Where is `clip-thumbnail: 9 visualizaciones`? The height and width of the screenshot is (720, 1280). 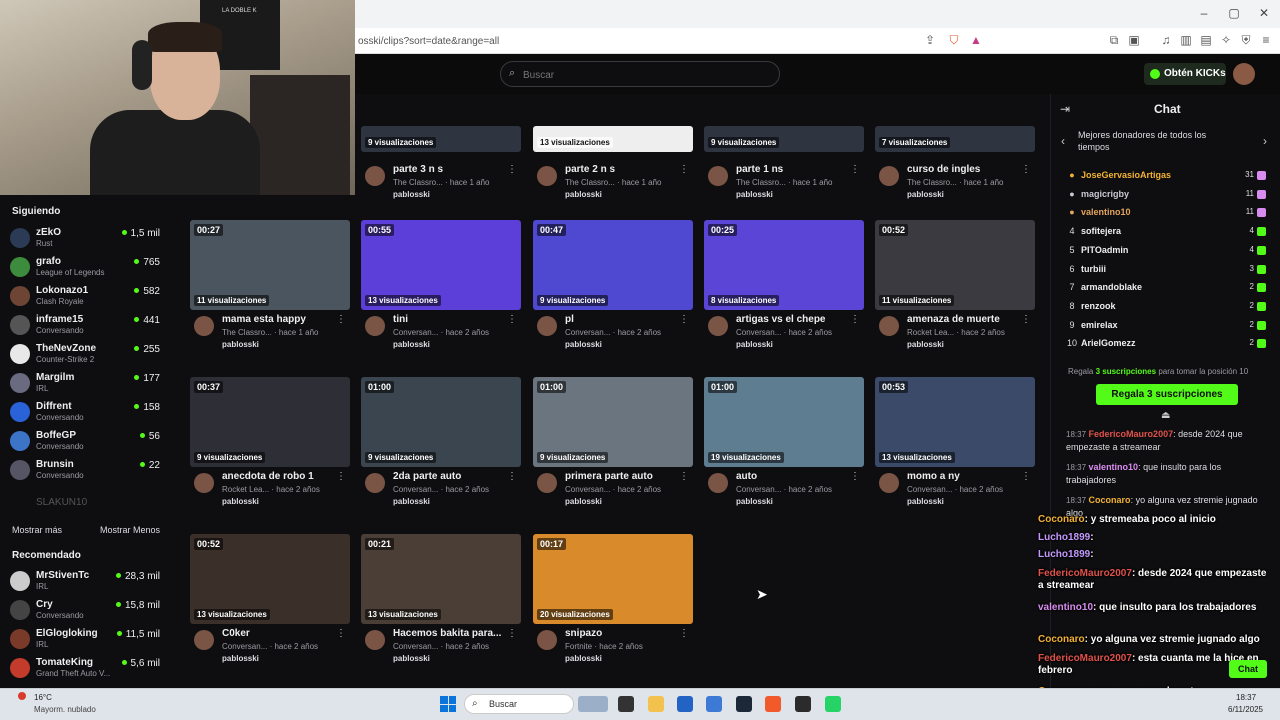 clip-thumbnail: 9 visualizaciones is located at coordinates (784, 139).